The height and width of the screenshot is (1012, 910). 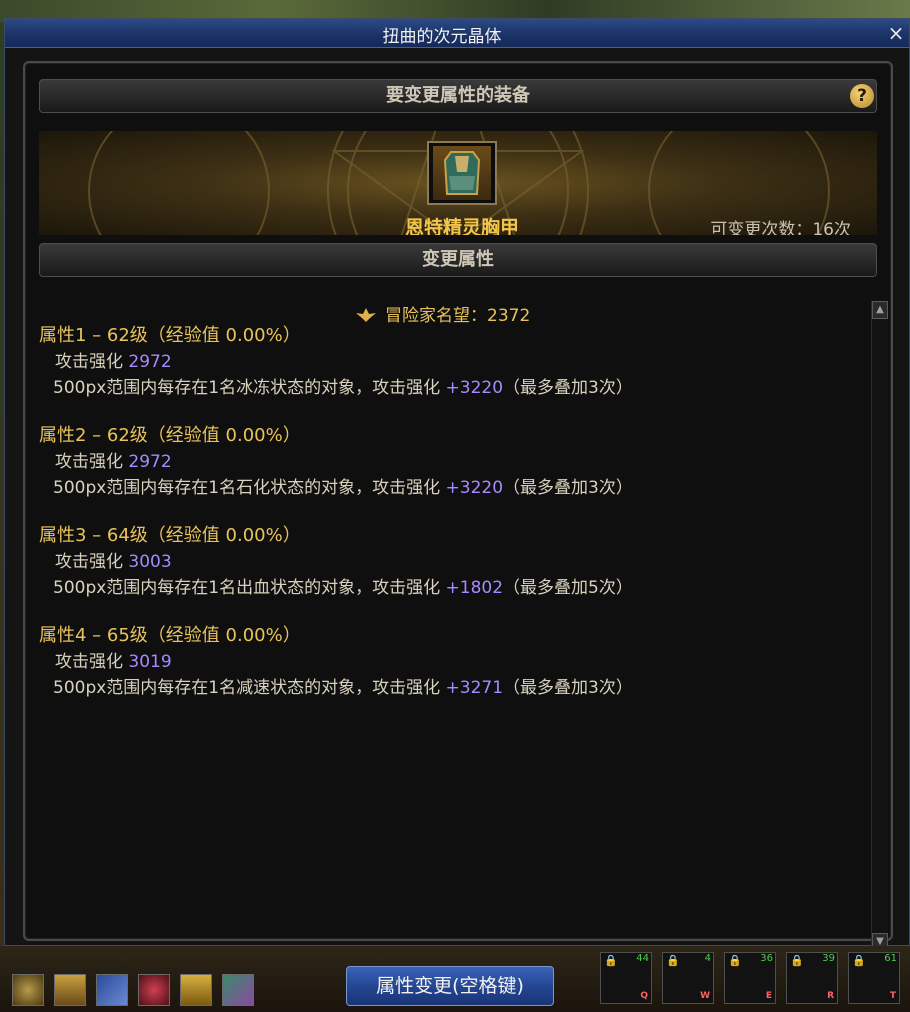 What do you see at coordinates (750, 978) in the screenshot?
I see `skill-slot-e: 🔒 36 E` at bounding box center [750, 978].